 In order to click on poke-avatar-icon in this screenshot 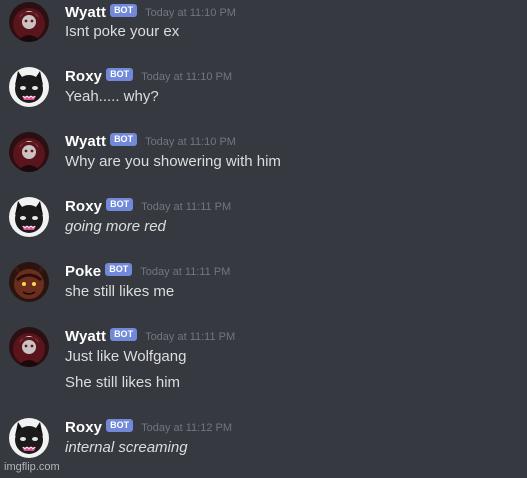, I will do `click(29, 282)`.